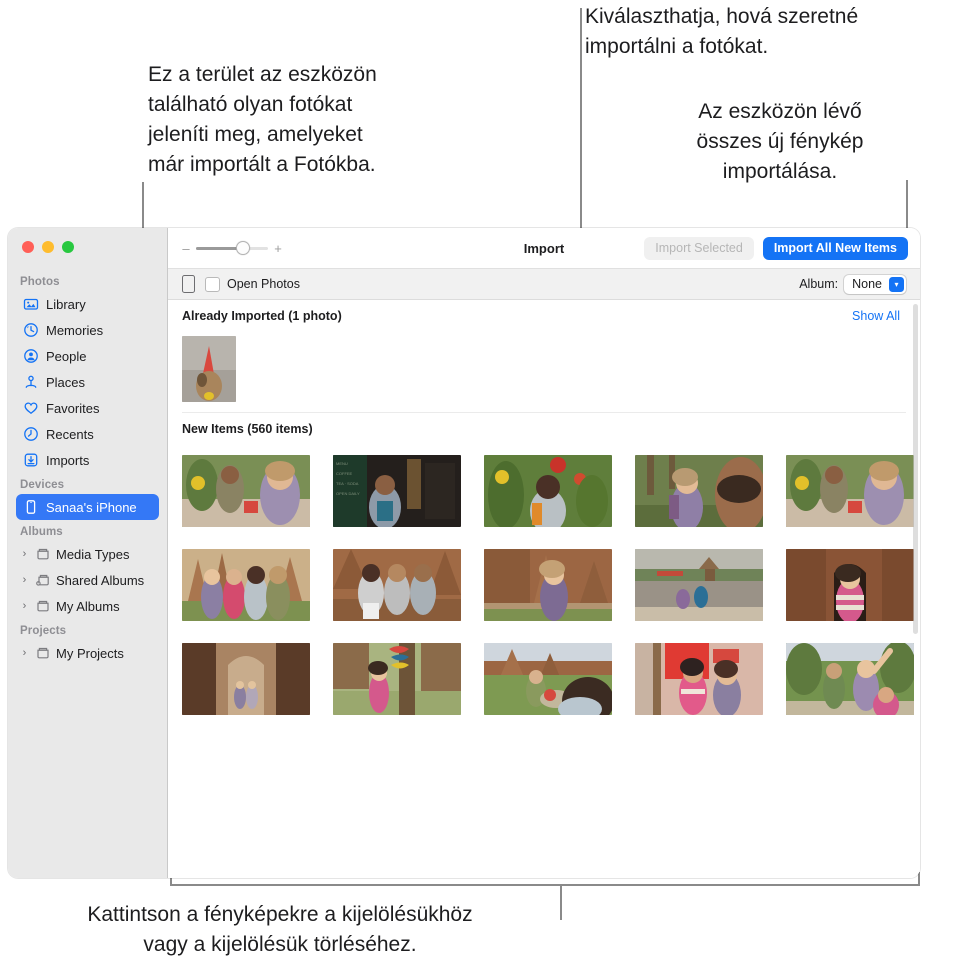 The image size is (976, 976). What do you see at coordinates (87, 304) in the screenshot?
I see `sidebar-item-library: Library` at bounding box center [87, 304].